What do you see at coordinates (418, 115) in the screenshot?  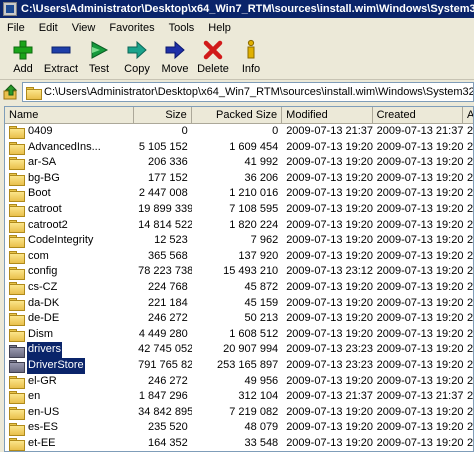 I see `column-created: Created` at bounding box center [418, 115].